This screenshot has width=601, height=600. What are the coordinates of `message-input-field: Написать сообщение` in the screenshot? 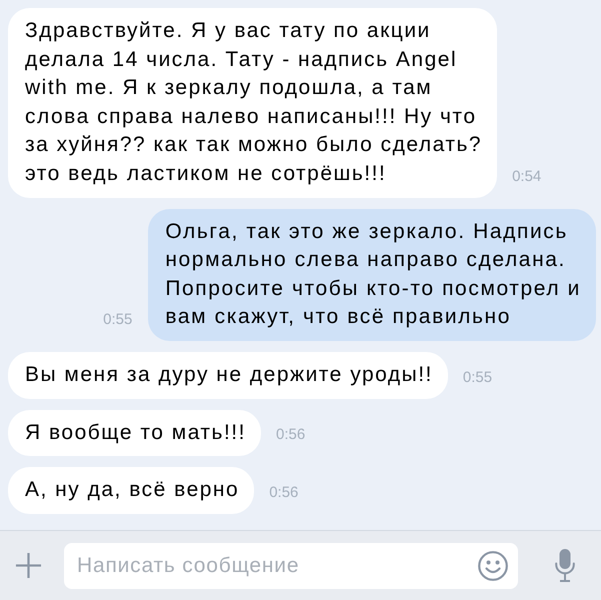 It's located at (291, 565).